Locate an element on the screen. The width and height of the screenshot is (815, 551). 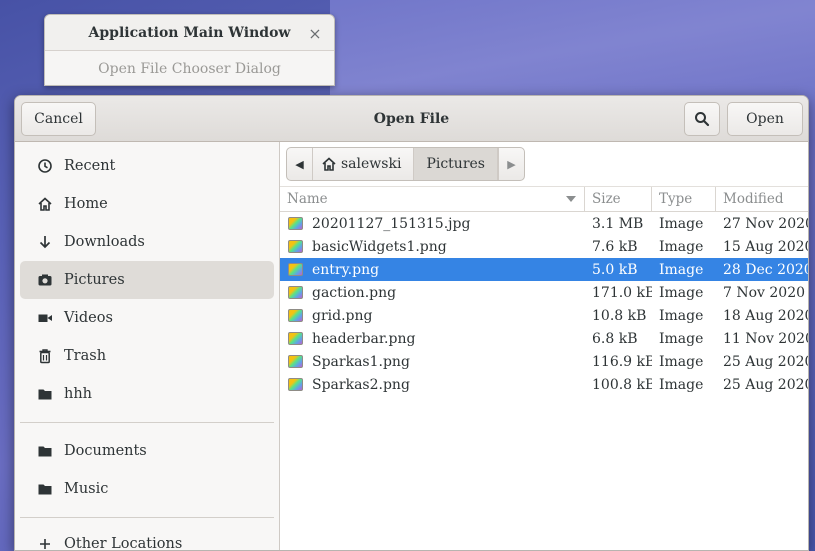
path-item-label: salewski is located at coordinates (371, 164).